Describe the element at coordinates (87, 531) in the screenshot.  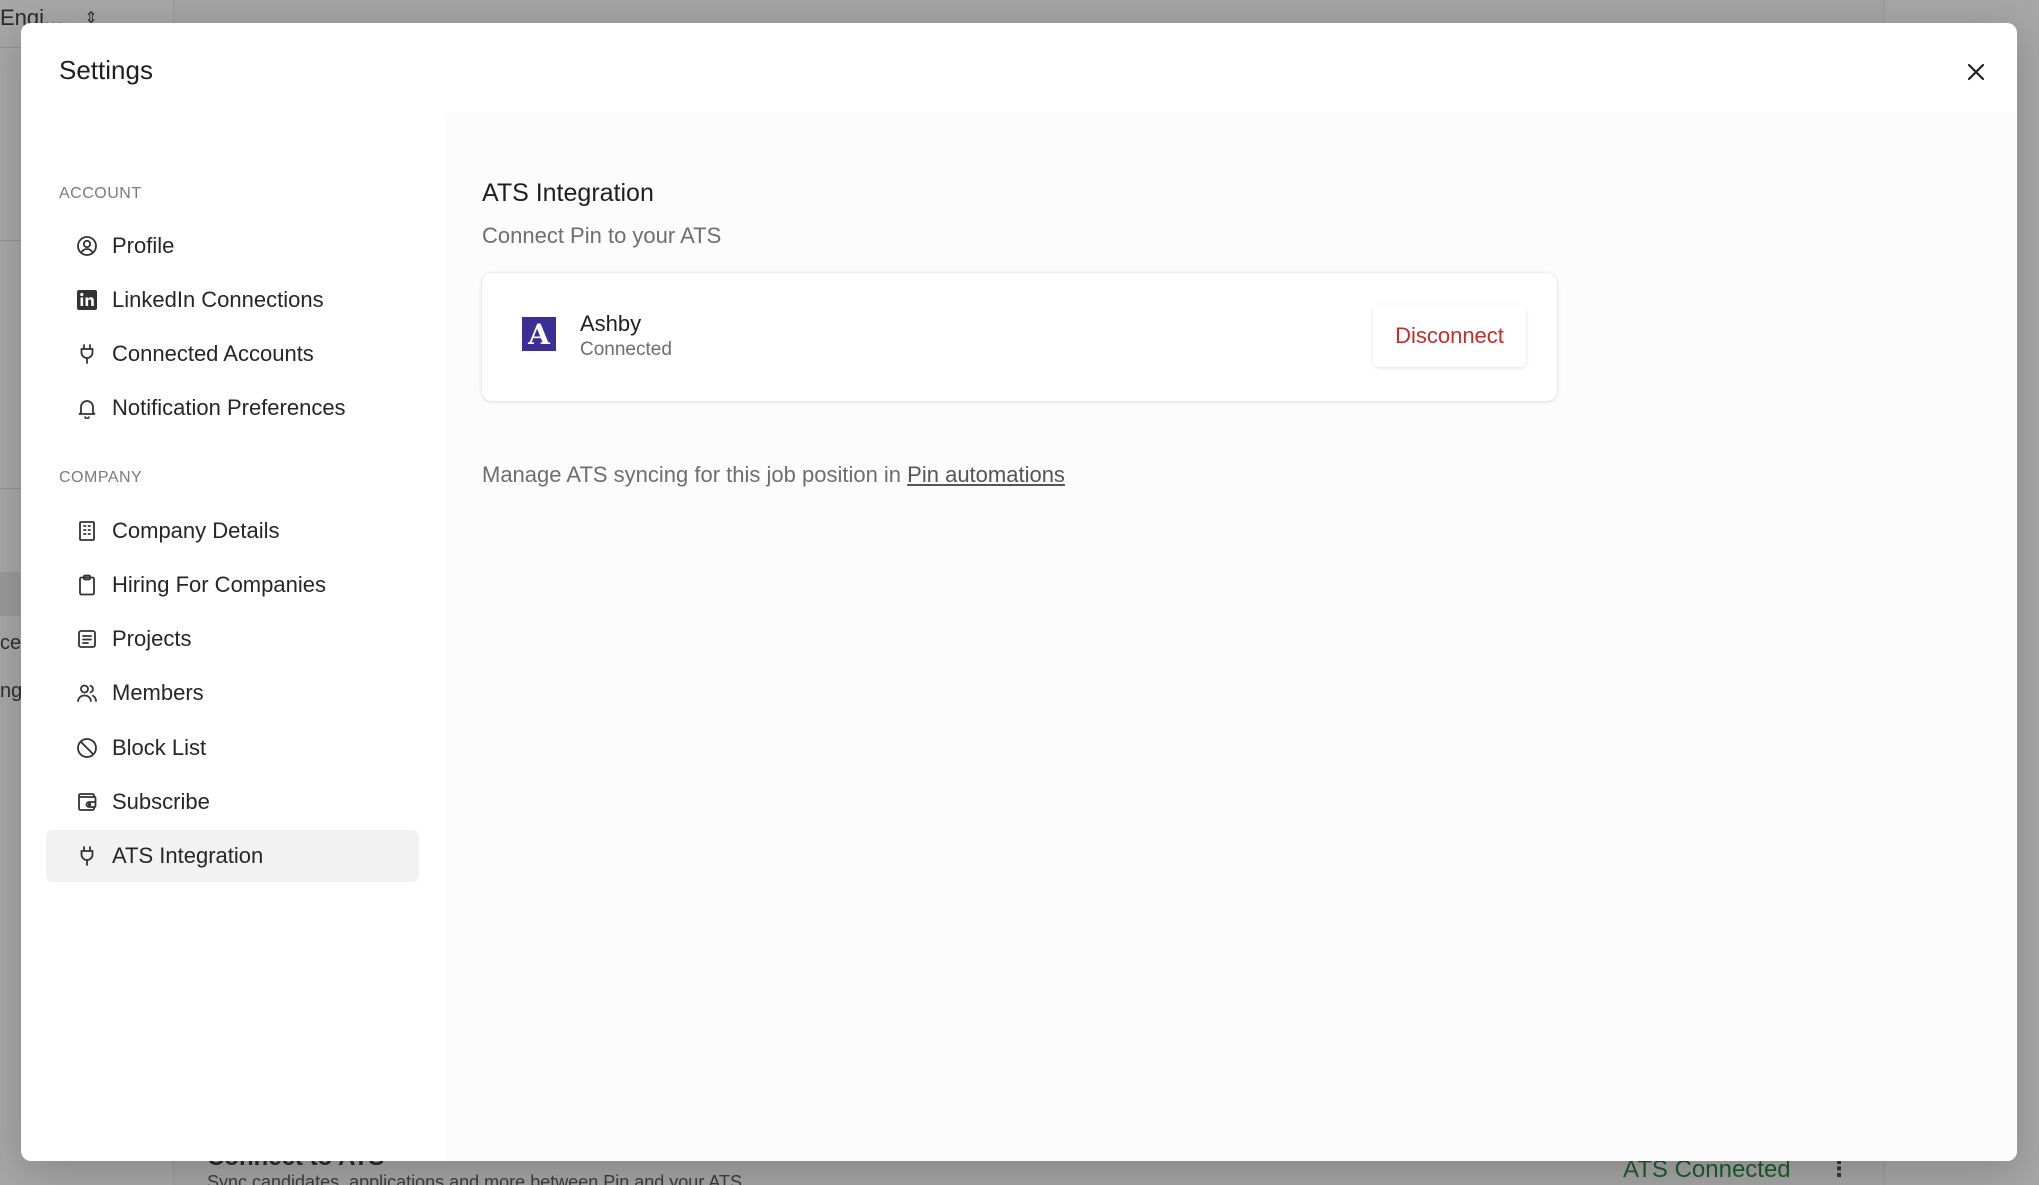
I see `building-icon` at that location.